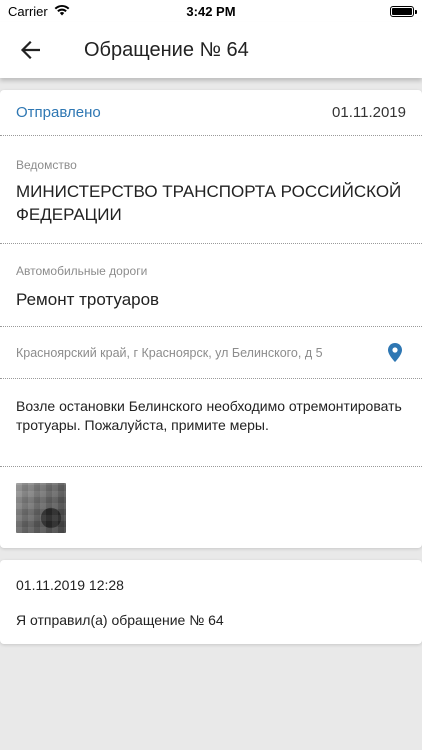  What do you see at coordinates (62, 11) in the screenshot?
I see `wifi-icon` at bounding box center [62, 11].